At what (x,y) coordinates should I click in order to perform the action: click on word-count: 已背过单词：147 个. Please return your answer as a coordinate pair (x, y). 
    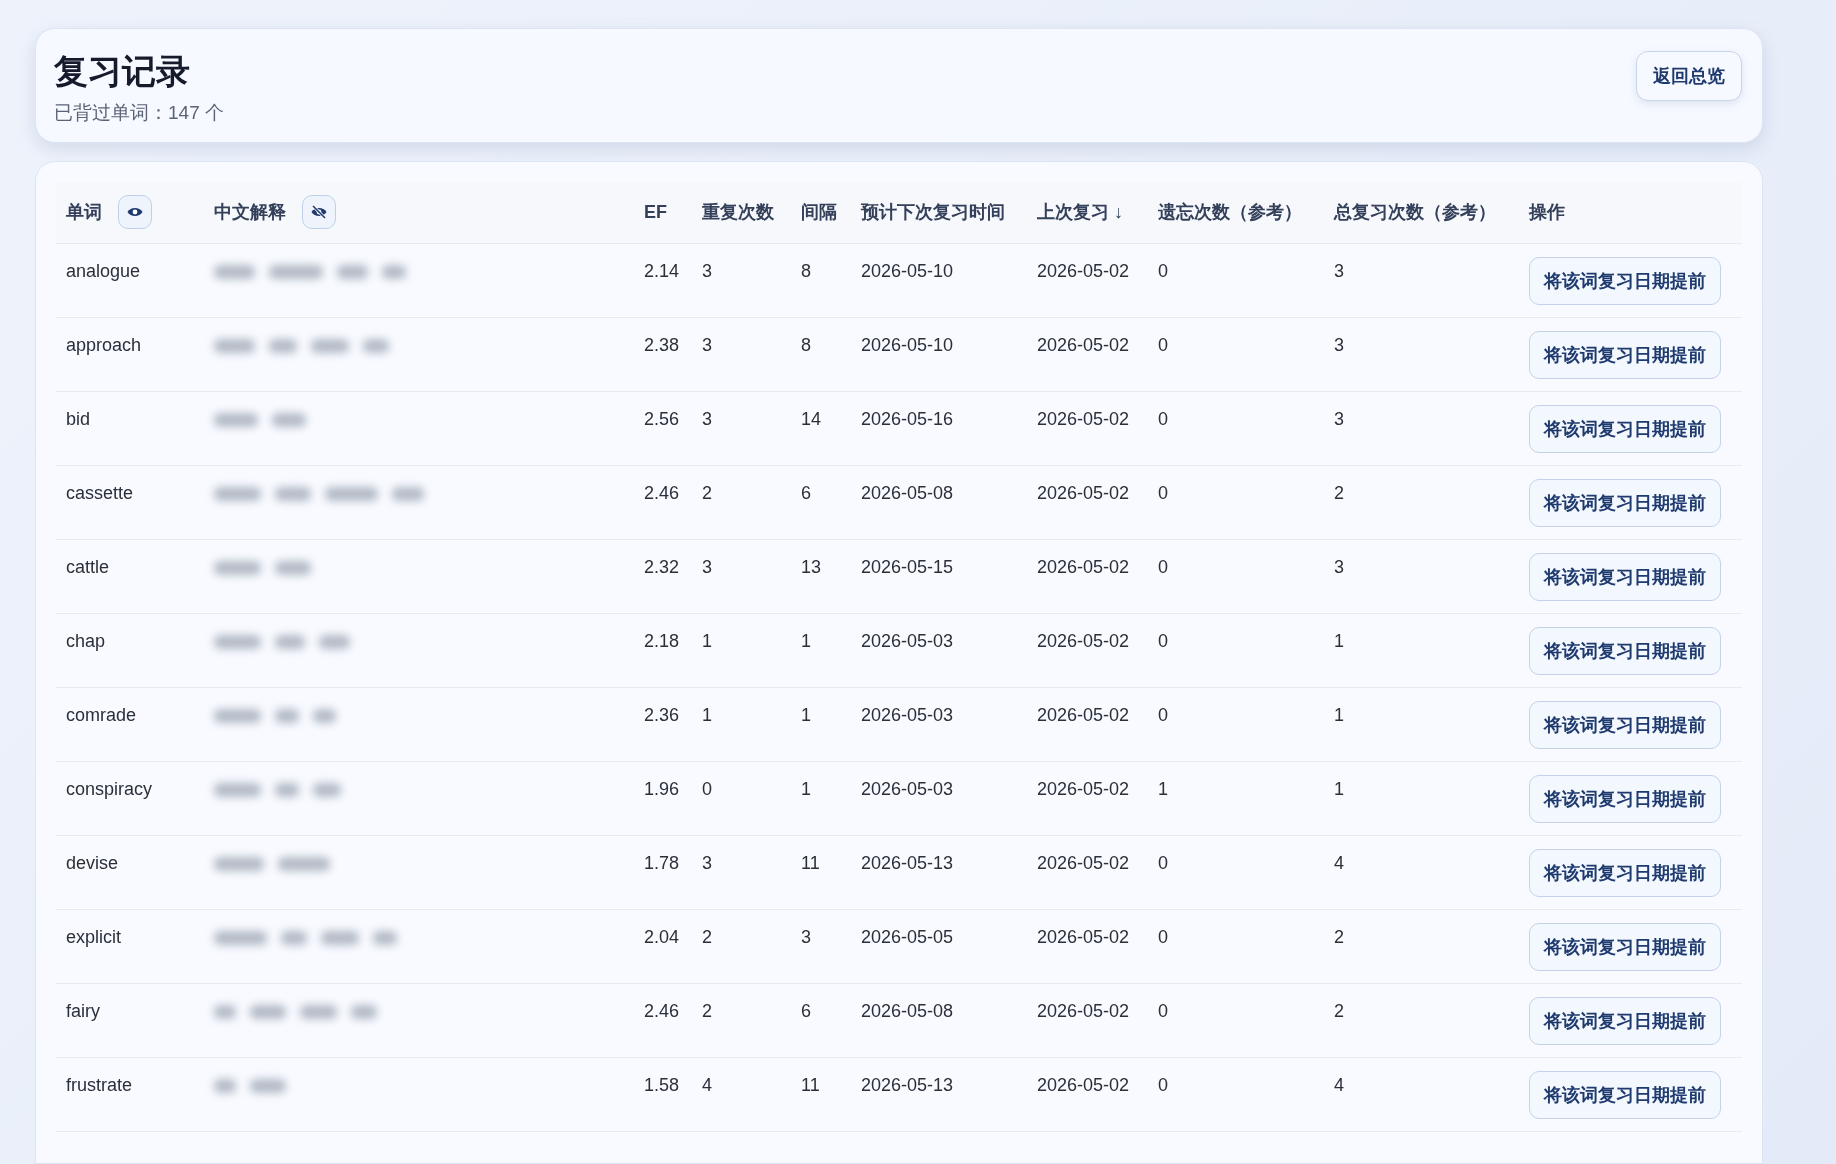
    Looking at the image, I should click on (139, 112).